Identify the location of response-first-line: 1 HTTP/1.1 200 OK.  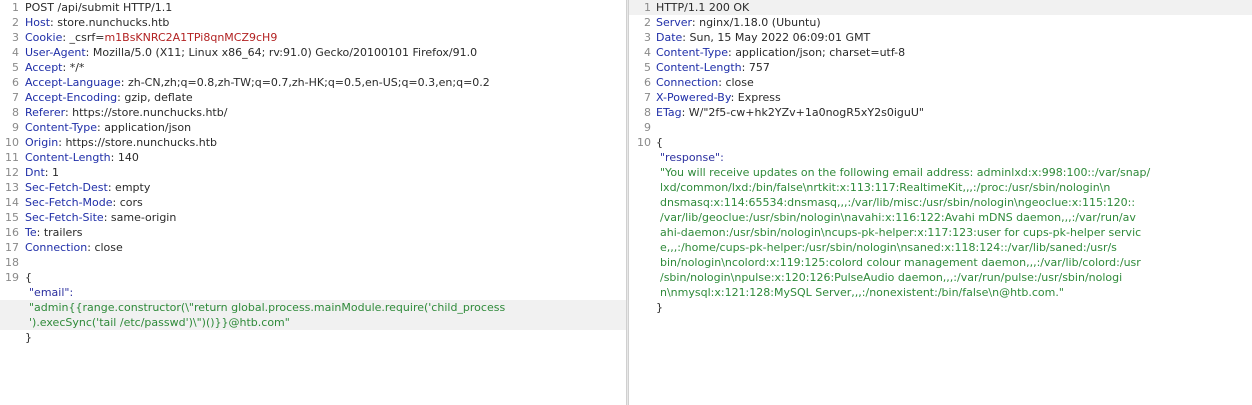
(940, 7).